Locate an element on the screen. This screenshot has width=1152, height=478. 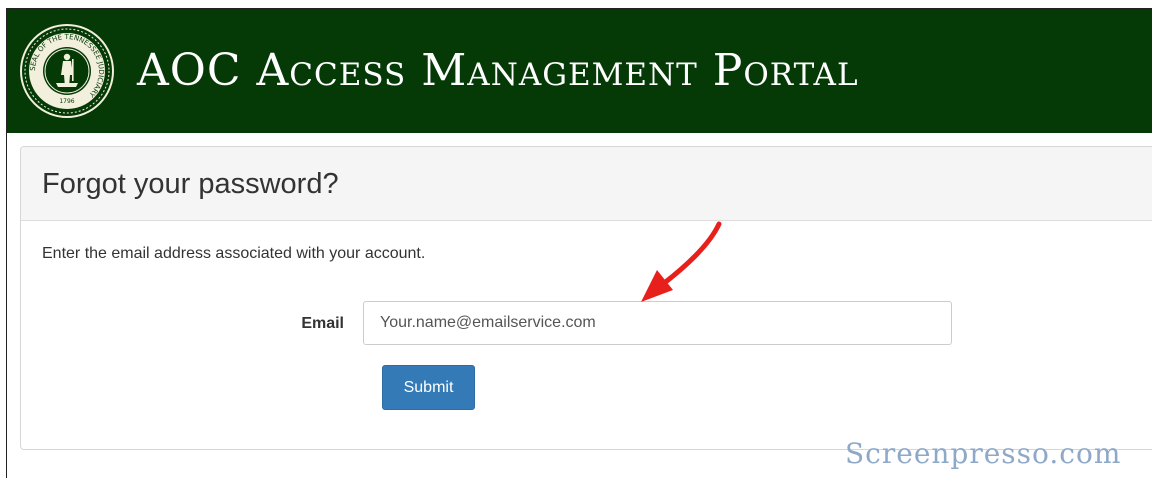
email-label: Email is located at coordinates (322, 323).